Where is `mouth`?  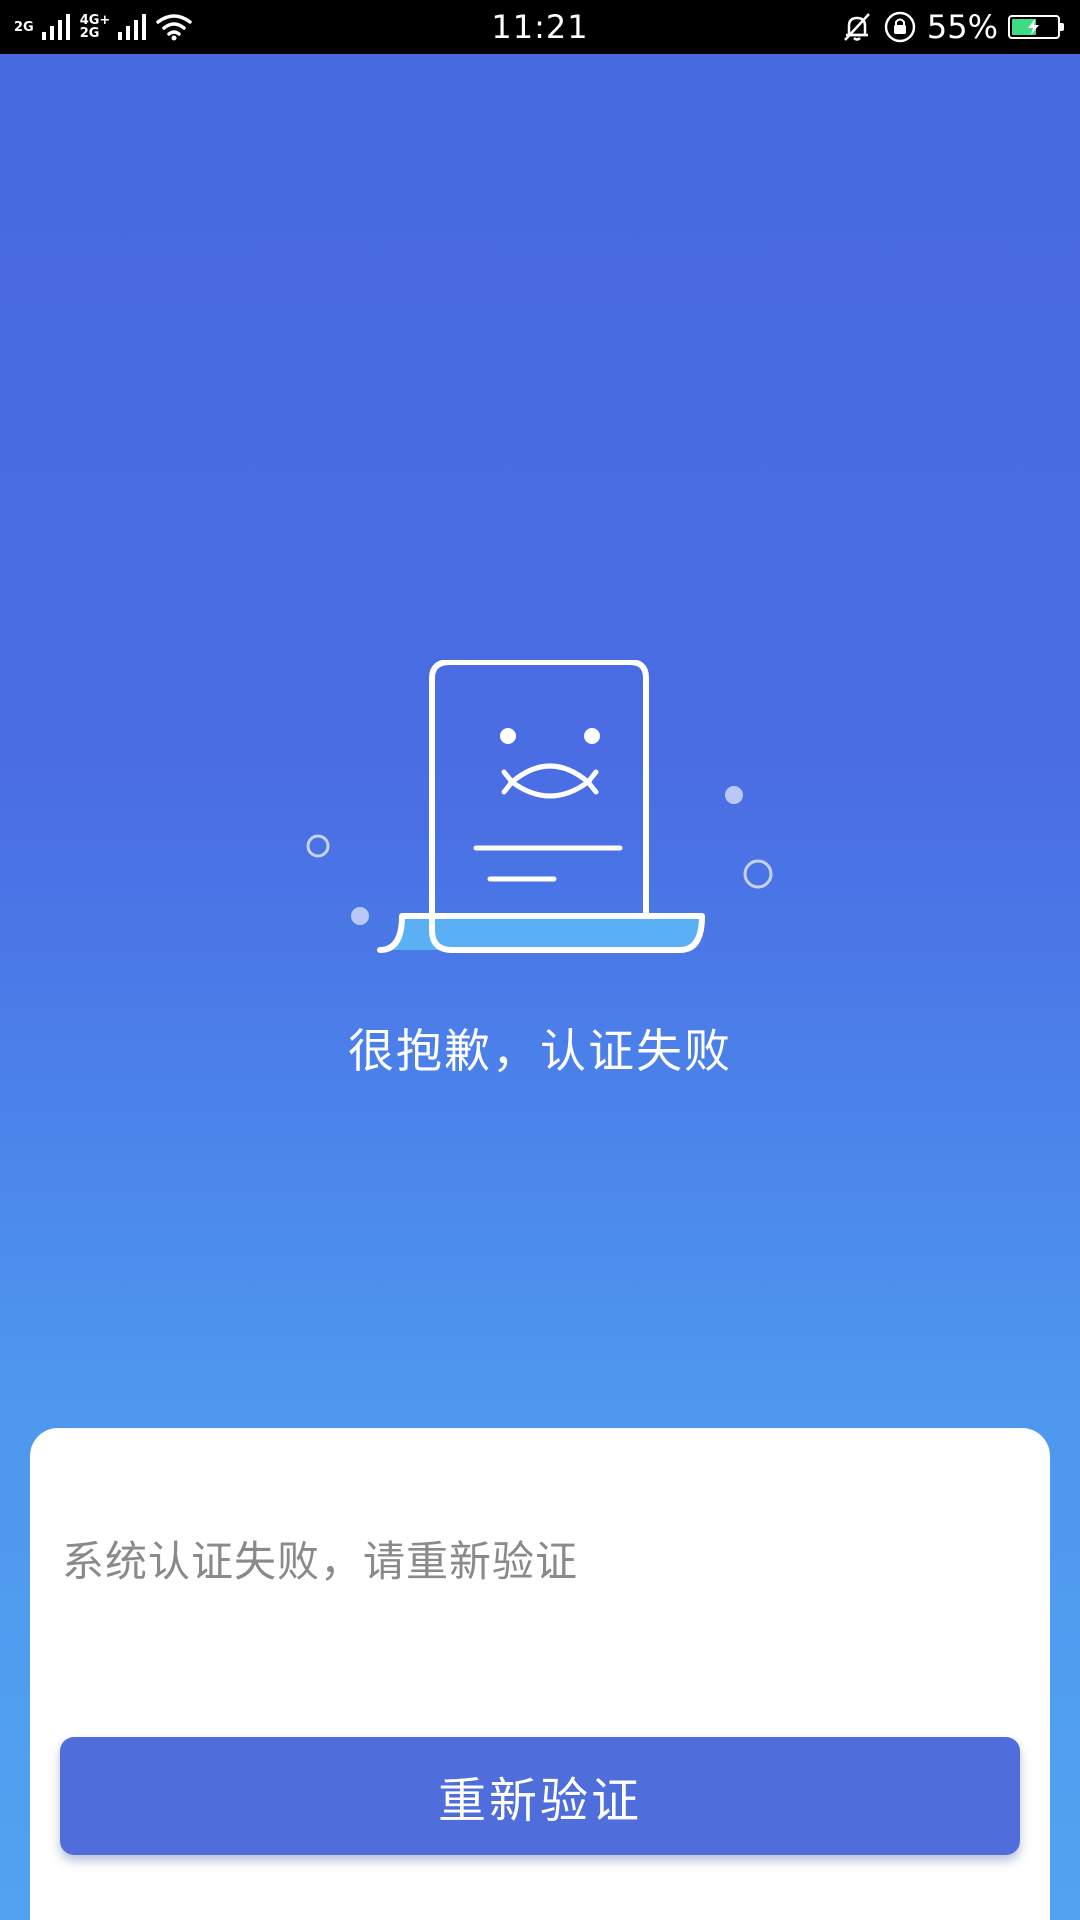 mouth is located at coordinates (550, 781).